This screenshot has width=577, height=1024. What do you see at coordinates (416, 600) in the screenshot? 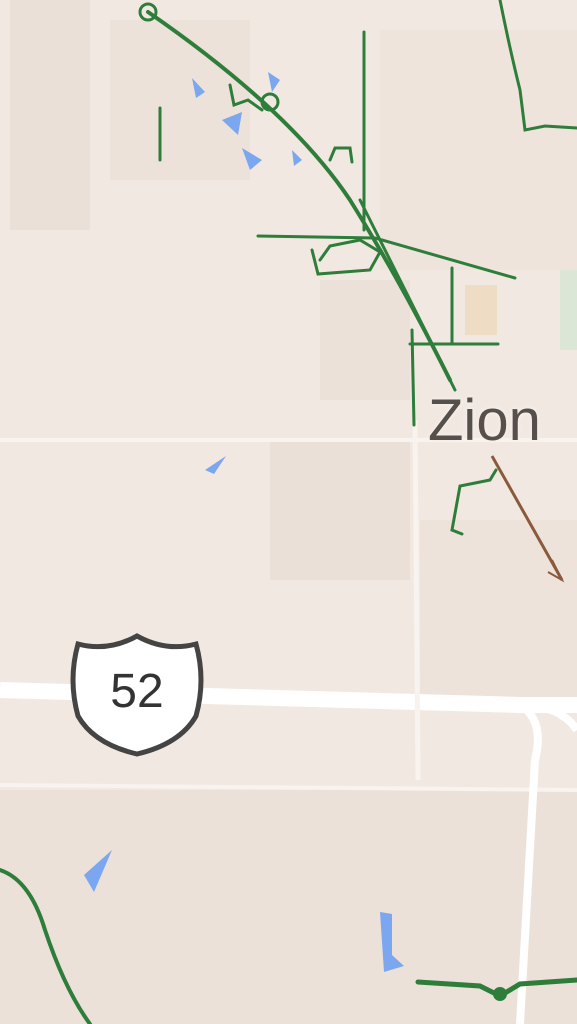
I see `minor-road` at bounding box center [416, 600].